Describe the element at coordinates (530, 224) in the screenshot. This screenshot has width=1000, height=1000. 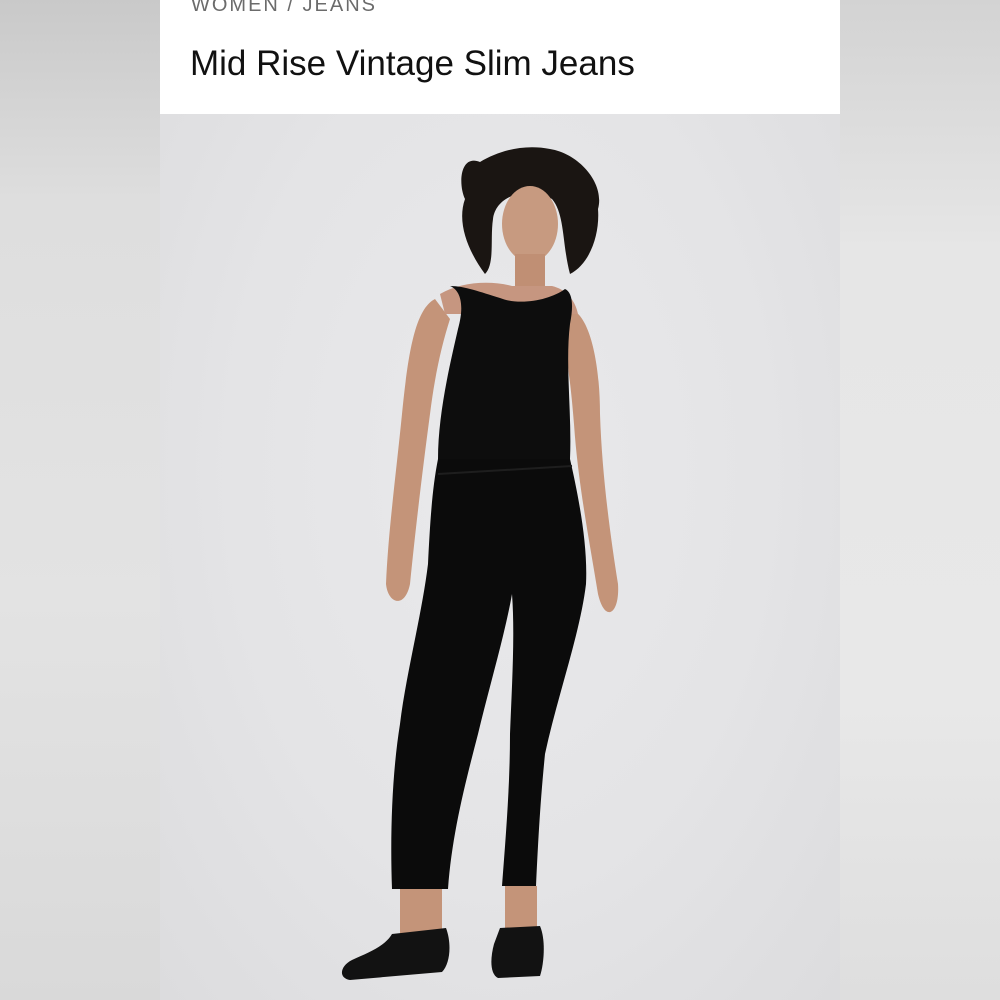
I see `model-face` at that location.